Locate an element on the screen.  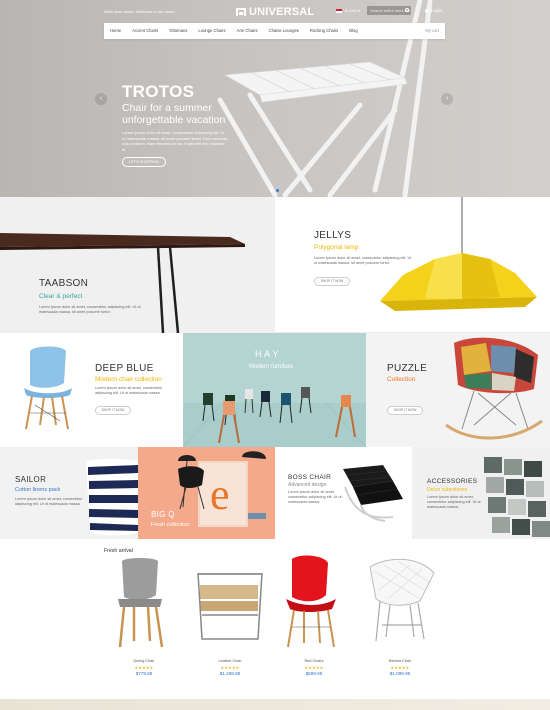
product-card: Dining Chair ★★★★★ $779.99 is located at coordinates (144, 620).